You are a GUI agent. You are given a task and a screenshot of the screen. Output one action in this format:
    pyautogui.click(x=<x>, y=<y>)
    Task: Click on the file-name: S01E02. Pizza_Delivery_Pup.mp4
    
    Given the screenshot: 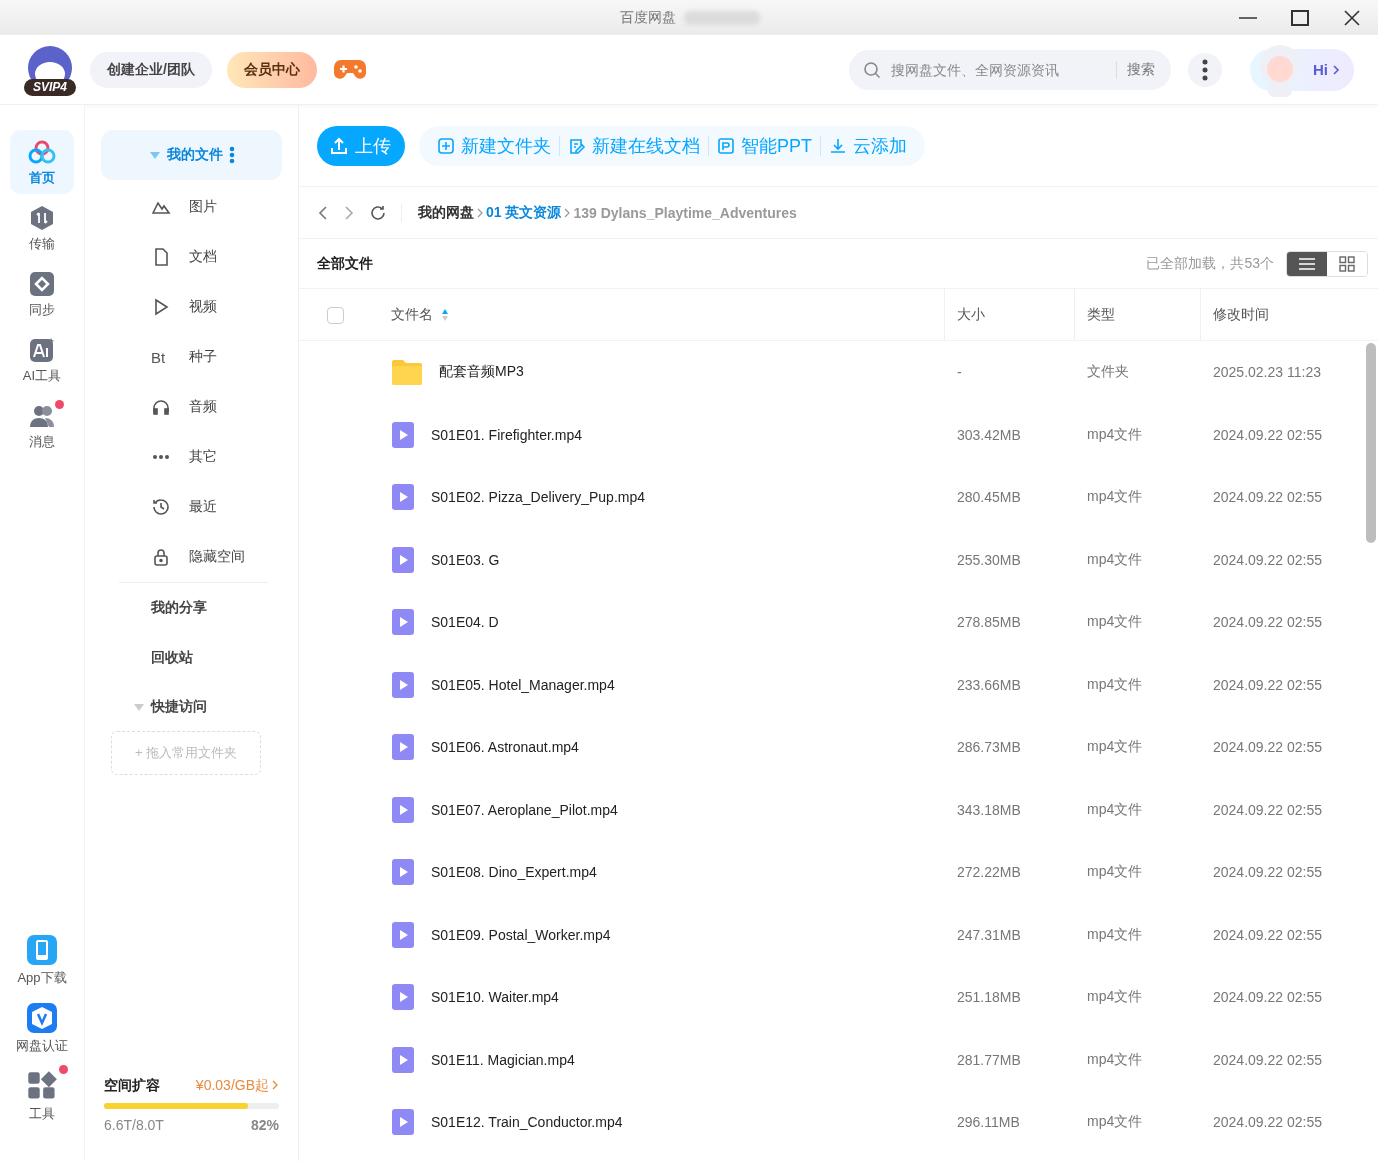 What is the action you would take?
    pyautogui.click(x=662, y=497)
    